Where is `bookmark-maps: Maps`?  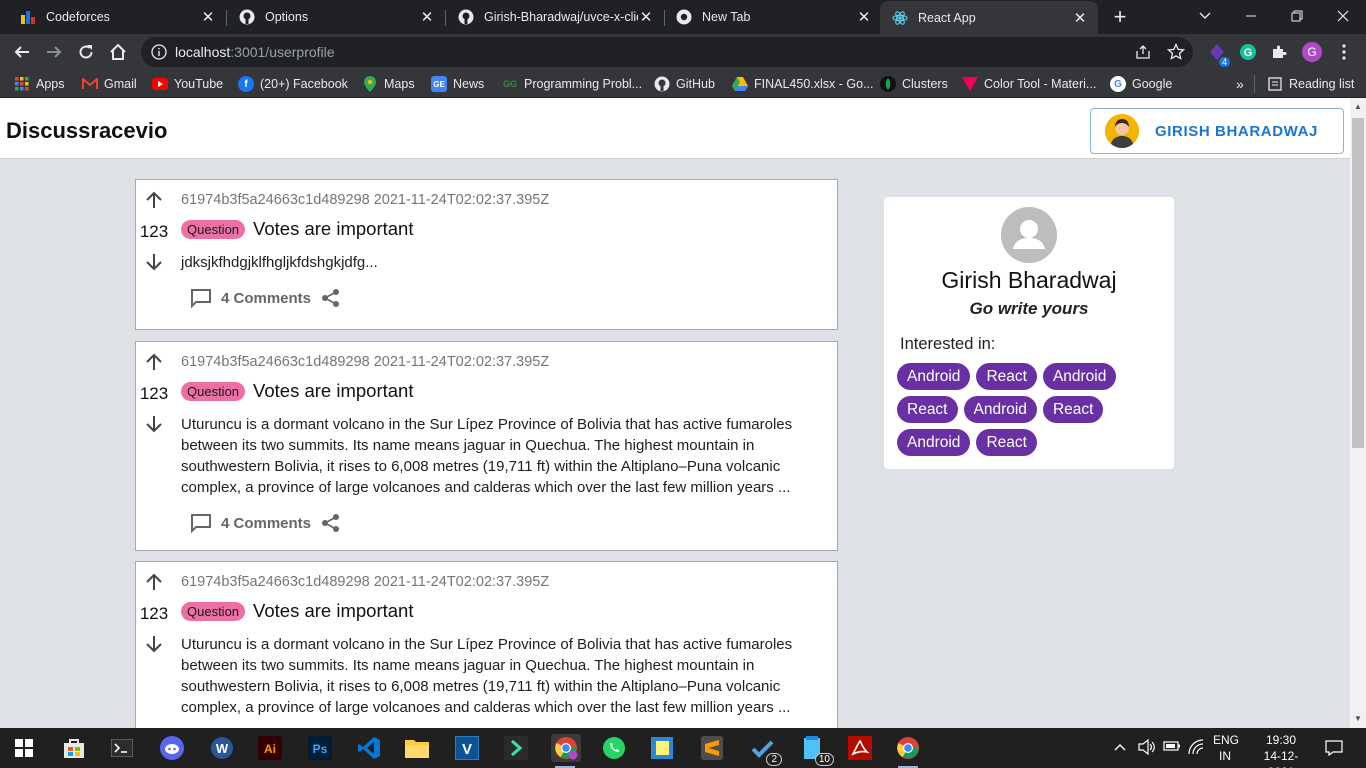 bookmark-maps: Maps is located at coordinates (388, 84).